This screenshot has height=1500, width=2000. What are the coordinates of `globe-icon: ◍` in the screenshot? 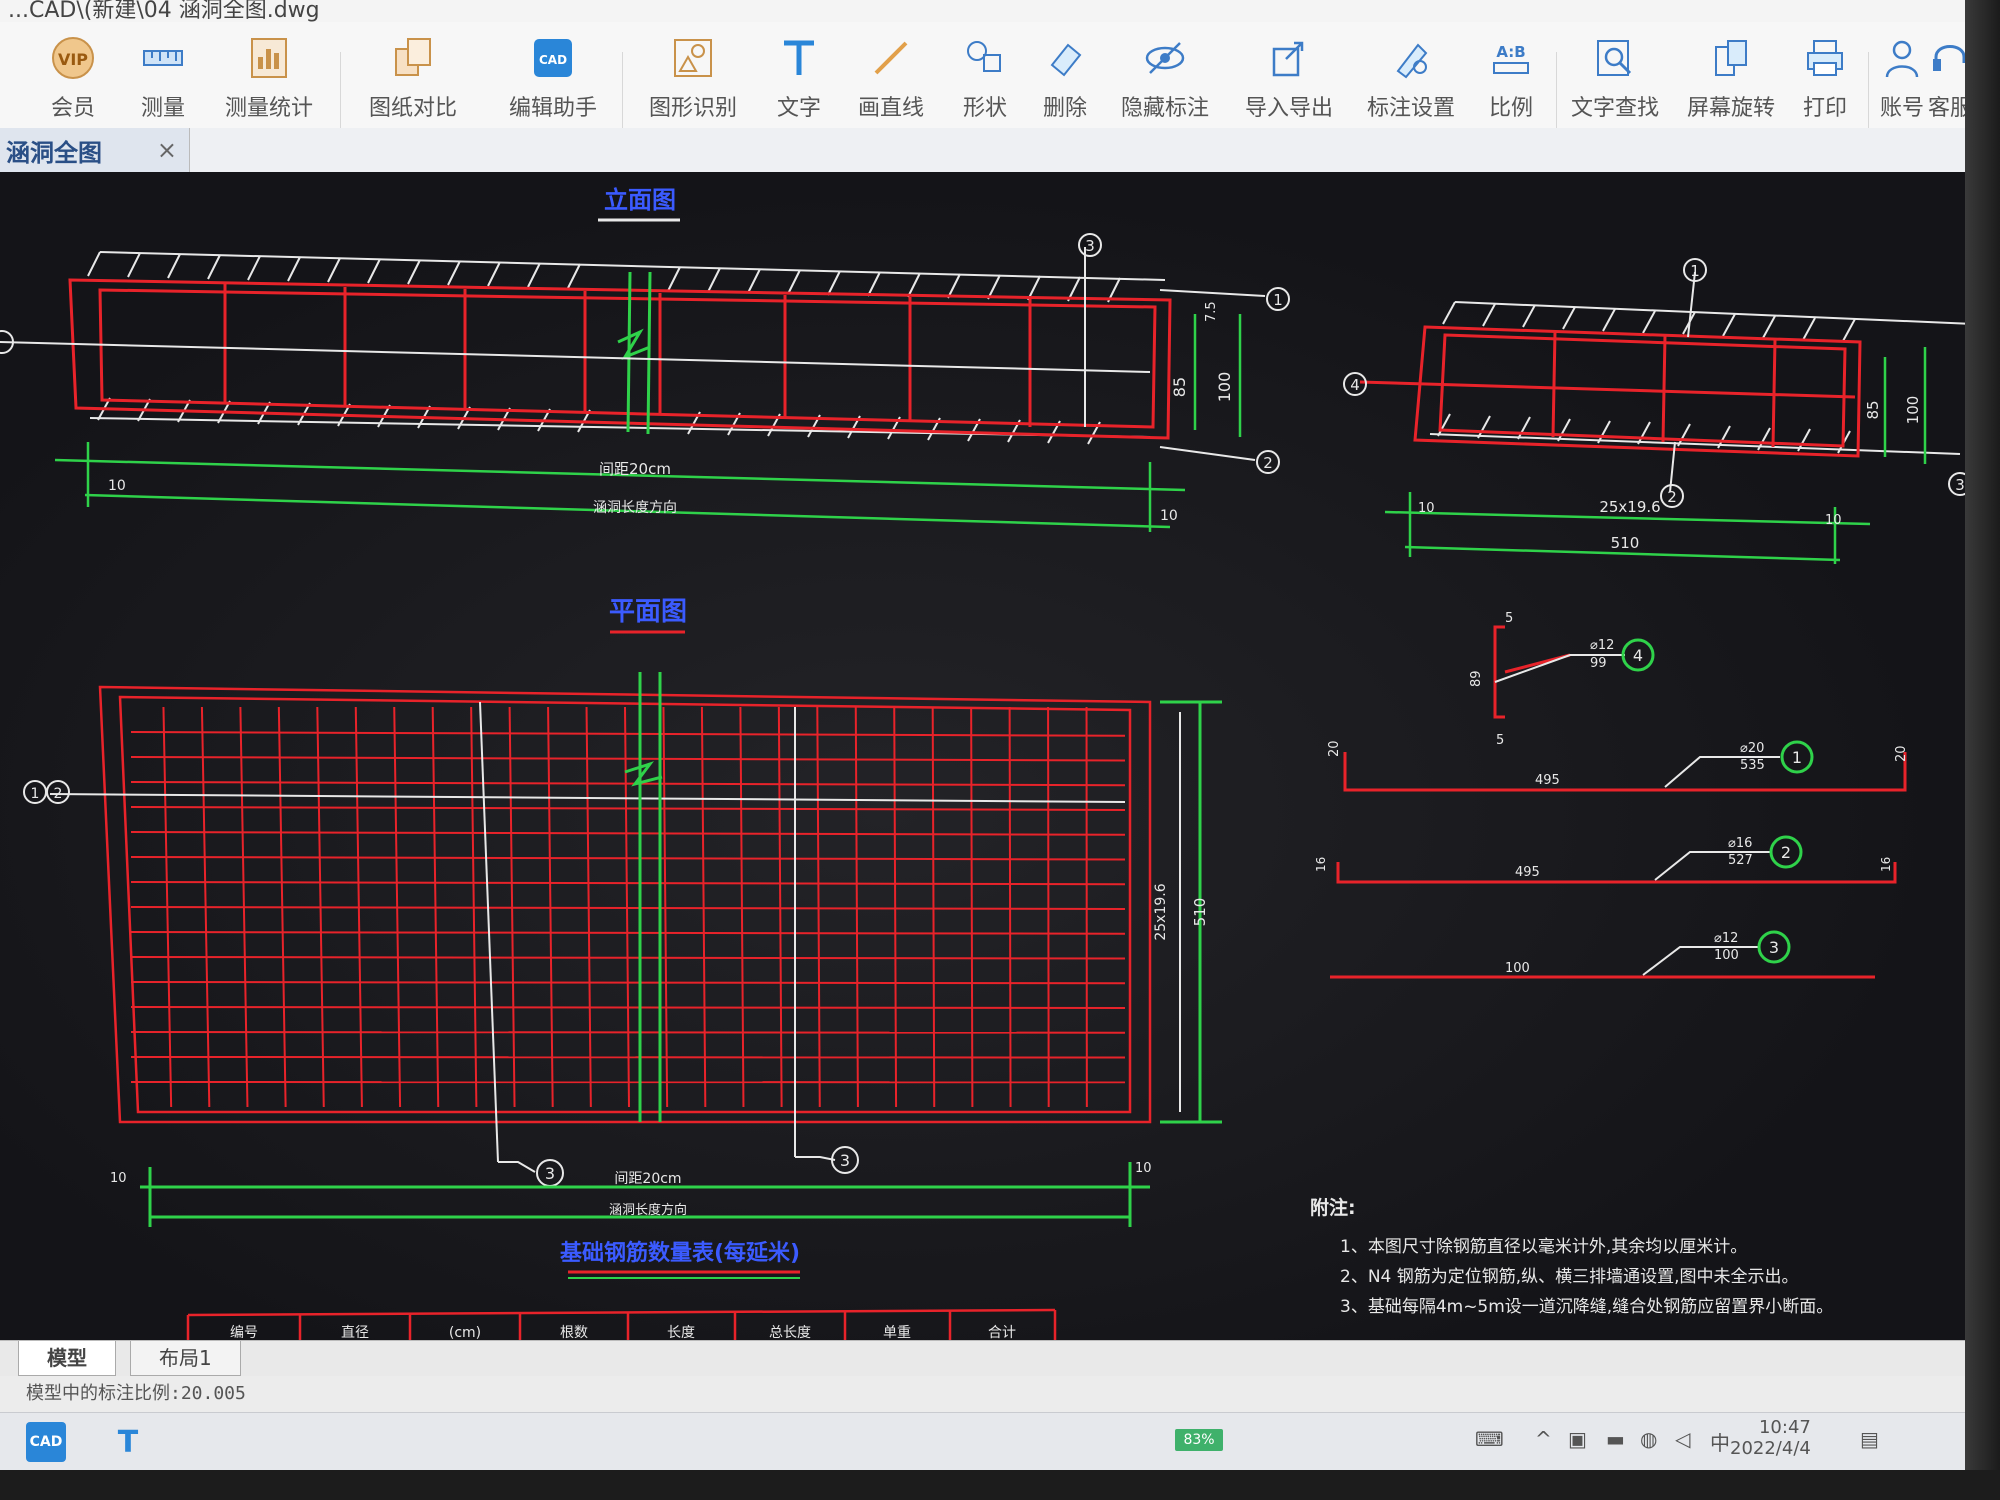 It's located at (1648, 1439).